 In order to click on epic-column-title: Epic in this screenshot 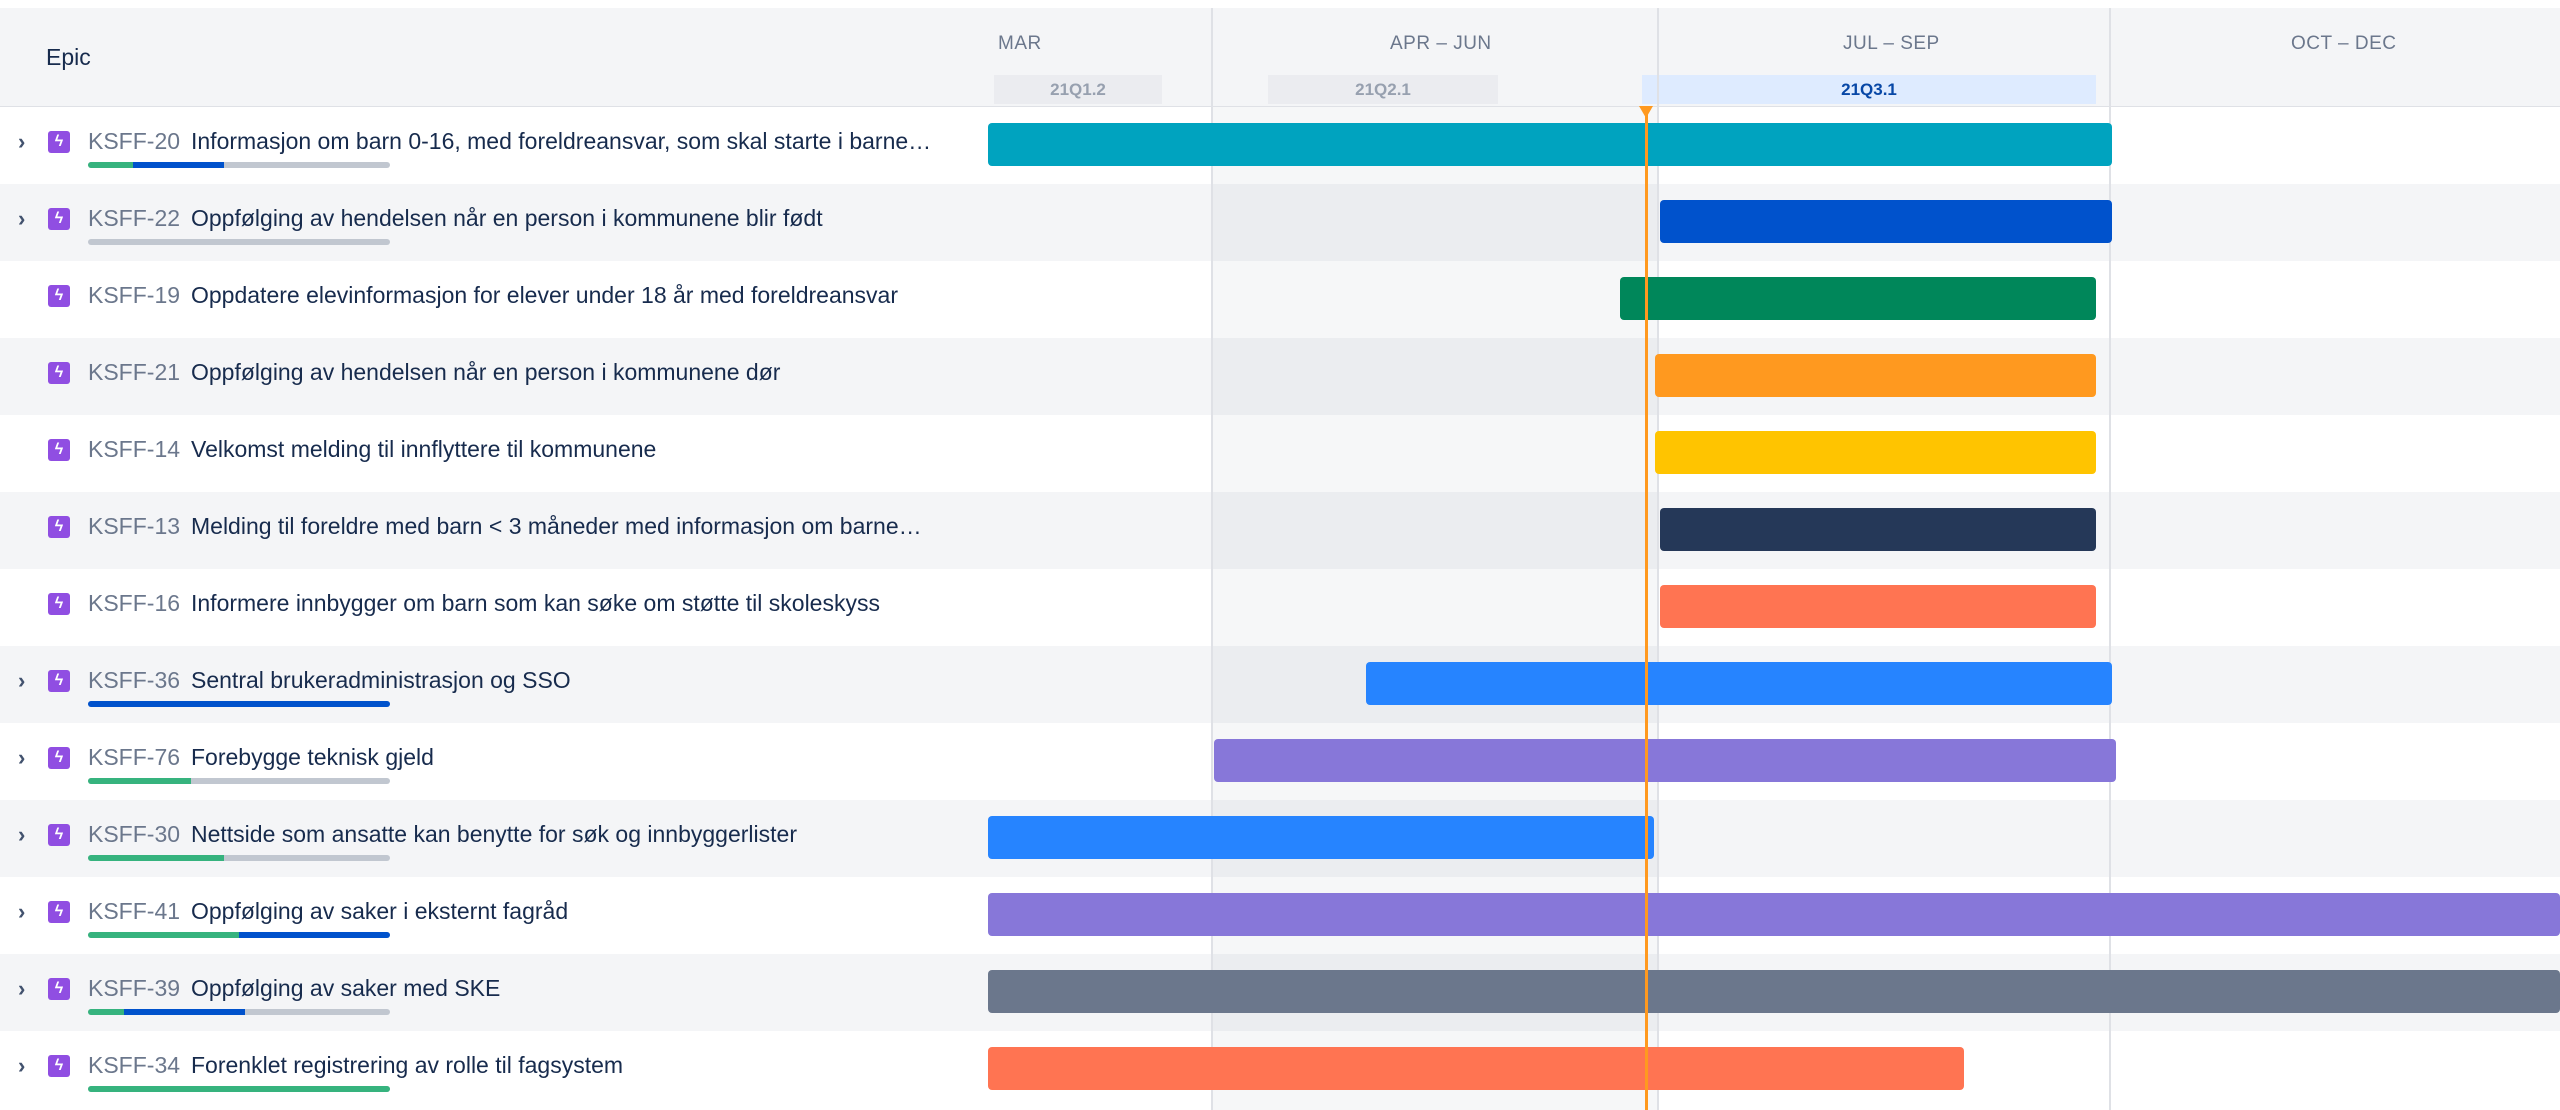, I will do `click(68, 57)`.